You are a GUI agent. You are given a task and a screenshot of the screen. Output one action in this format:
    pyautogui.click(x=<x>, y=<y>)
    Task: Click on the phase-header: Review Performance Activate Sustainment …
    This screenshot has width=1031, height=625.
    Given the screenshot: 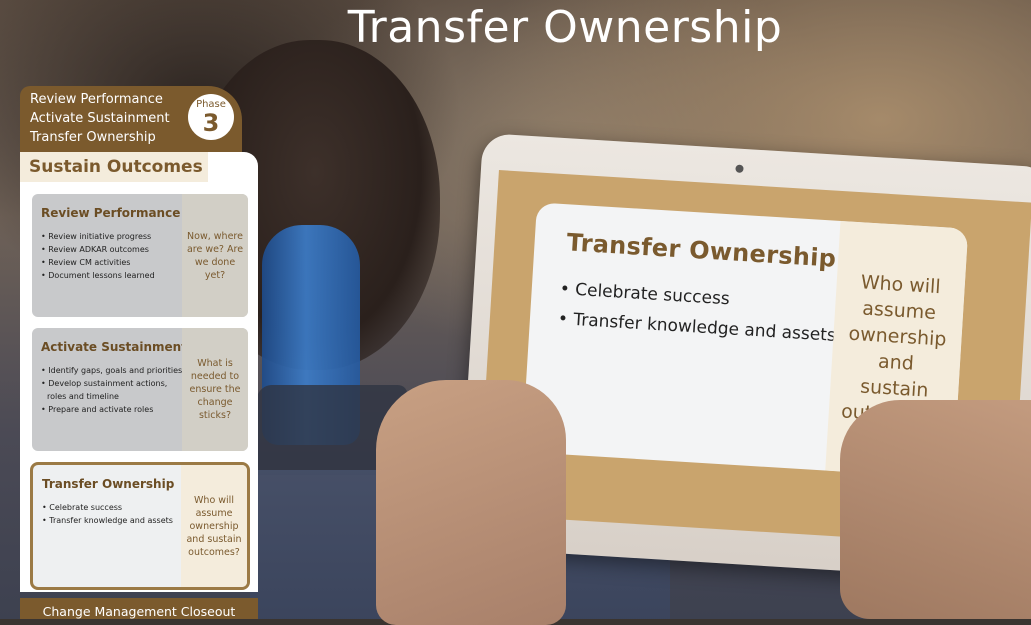 What is the action you would take?
    pyautogui.click(x=131, y=119)
    